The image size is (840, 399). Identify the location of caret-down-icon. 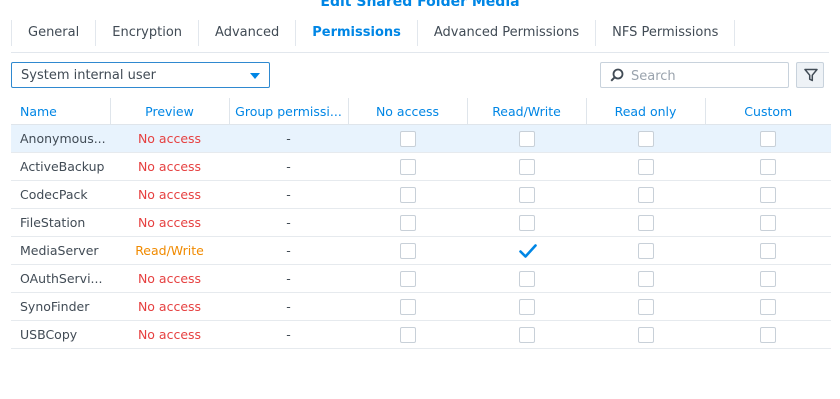
(255, 76).